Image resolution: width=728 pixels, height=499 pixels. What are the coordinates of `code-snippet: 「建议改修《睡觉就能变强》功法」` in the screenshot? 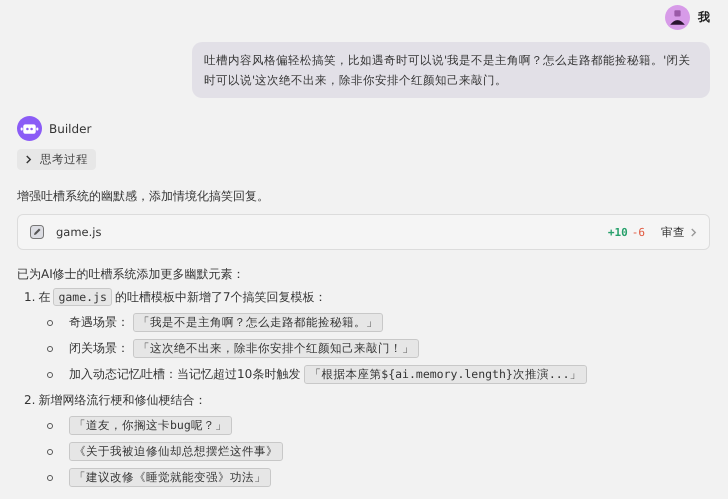 It's located at (170, 477).